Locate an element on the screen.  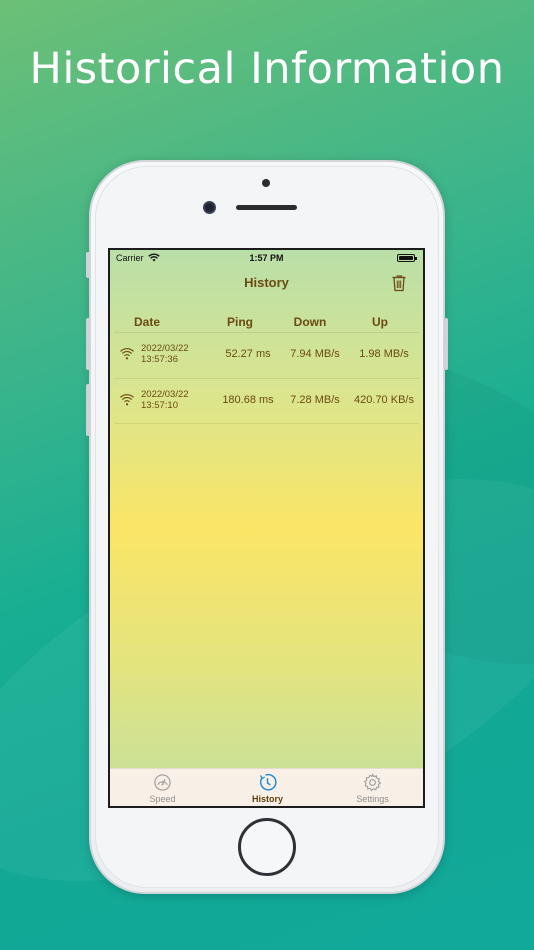
phone-mute-switch is located at coordinates (88, 265).